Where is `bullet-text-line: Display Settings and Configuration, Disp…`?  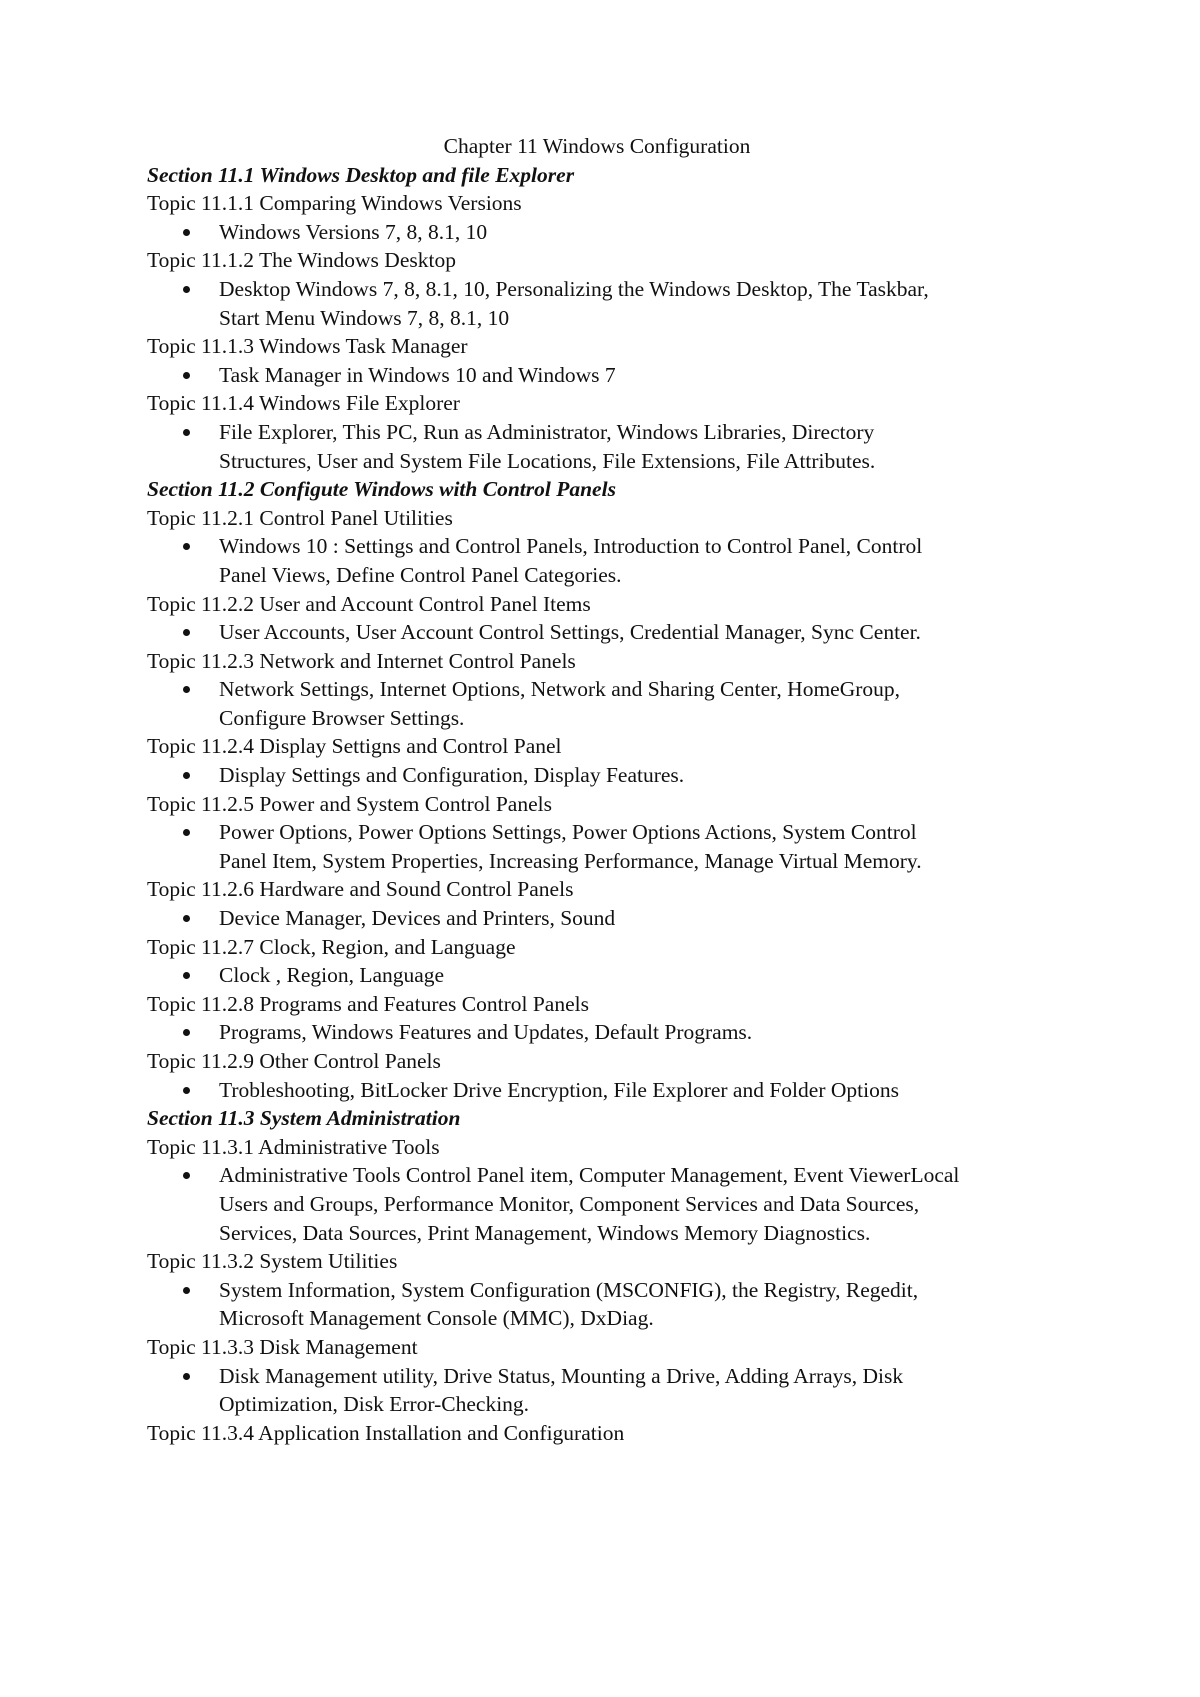
bullet-text-line: Display Settings and Configuration, Disp… is located at coordinates (452, 775).